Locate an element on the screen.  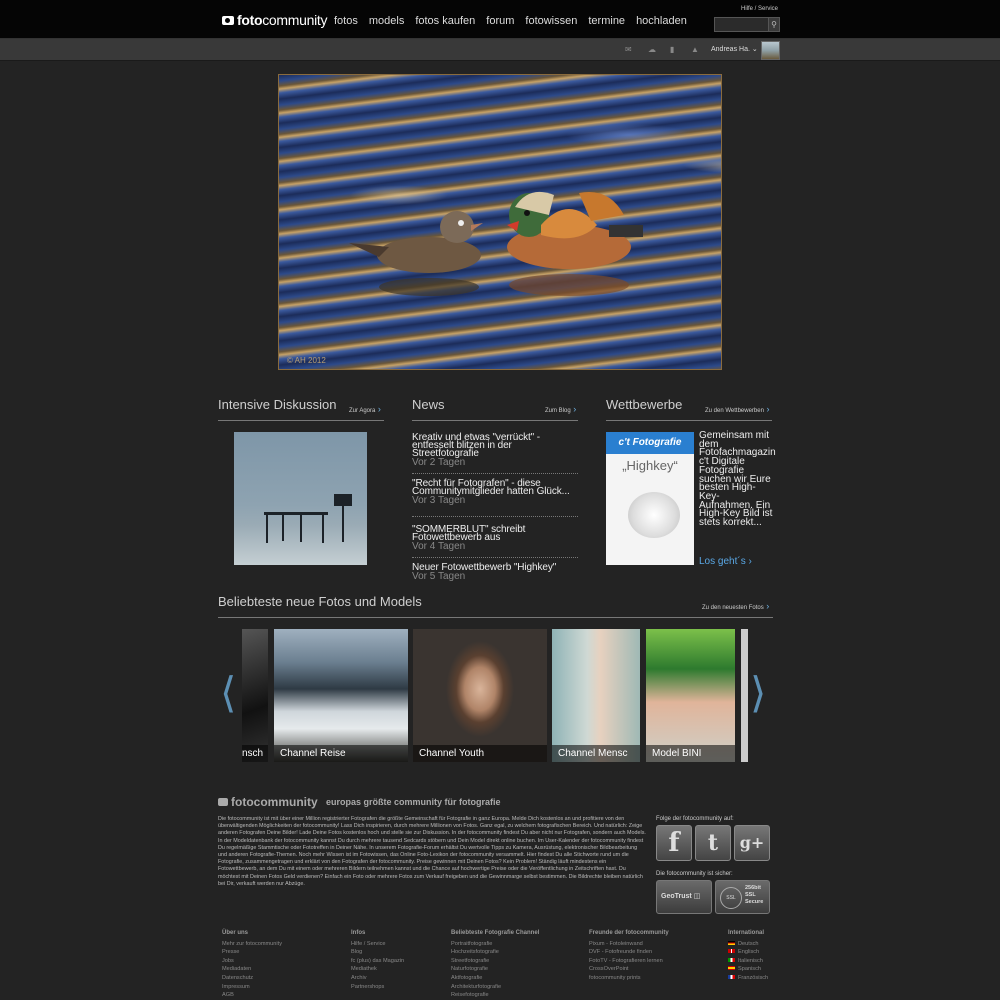
footer-lang-link: Deutsch is located at coordinates (748, 944).